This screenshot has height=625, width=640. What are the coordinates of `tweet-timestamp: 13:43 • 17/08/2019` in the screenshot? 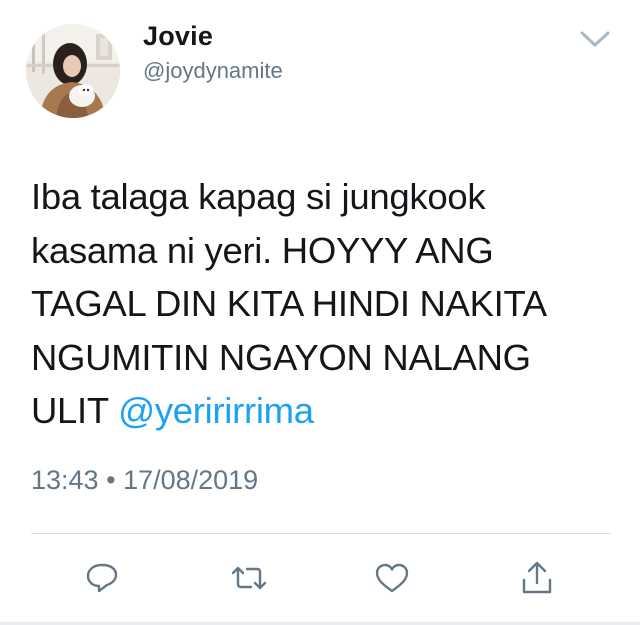 It's located at (144, 480).